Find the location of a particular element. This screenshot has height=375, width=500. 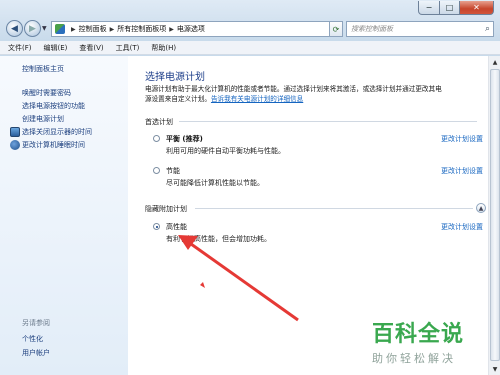

sidebar-item-display-off: 选择关闭显示器的时间 is located at coordinates (51, 131).